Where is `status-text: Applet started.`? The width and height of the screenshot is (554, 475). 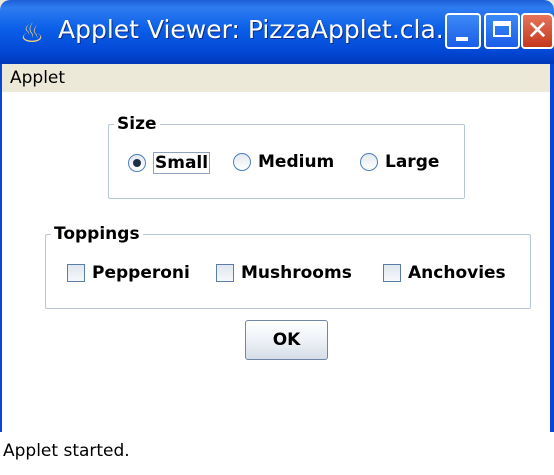
status-text: Applet started. is located at coordinates (66, 451).